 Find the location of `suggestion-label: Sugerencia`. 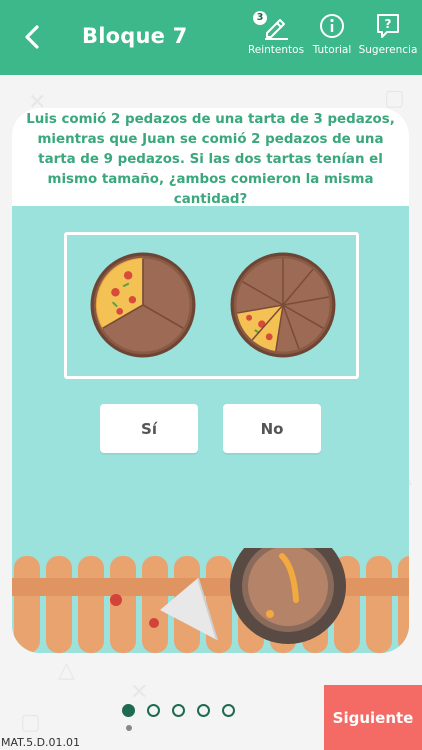

suggestion-label: Sugerencia is located at coordinates (388, 50).